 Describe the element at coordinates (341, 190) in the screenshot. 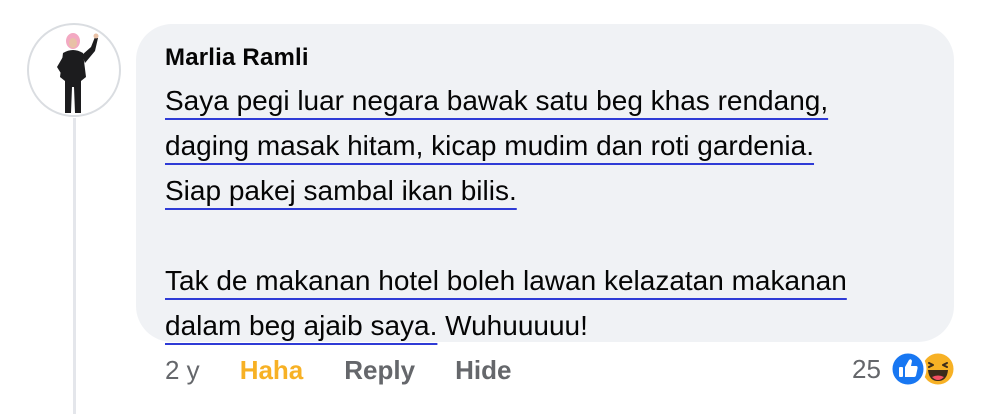

I see `comment-link-text: Siap pakej sambal ikan bilis.` at that location.